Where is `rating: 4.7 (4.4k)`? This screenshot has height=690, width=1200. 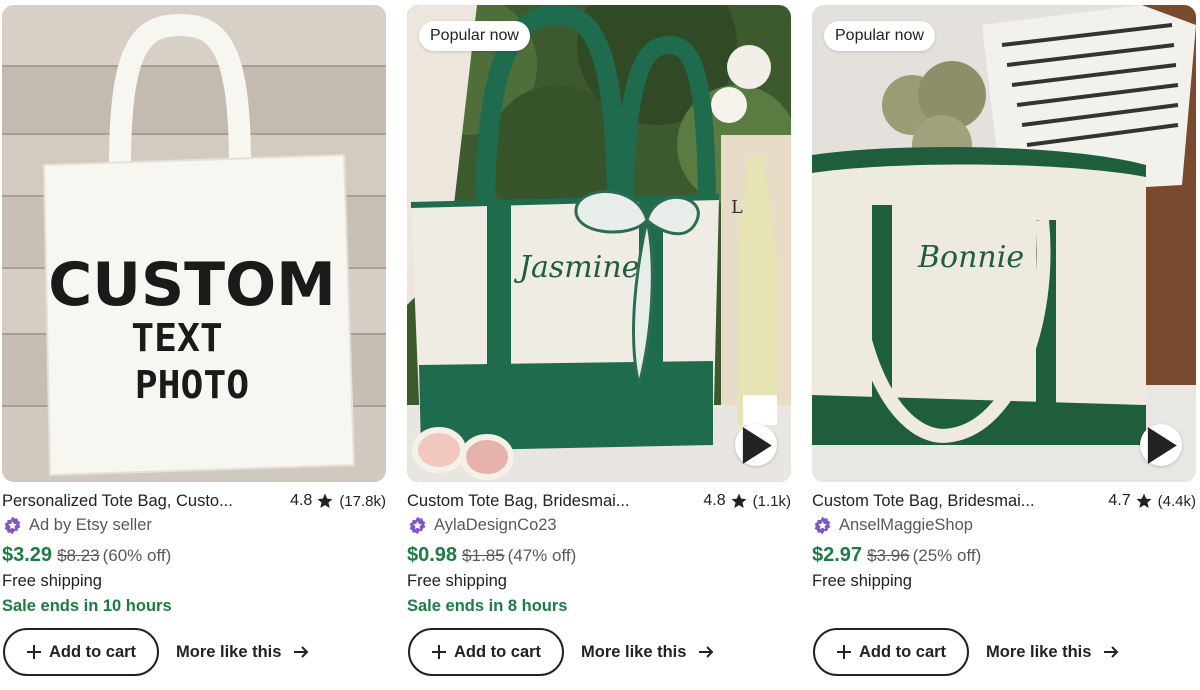
rating: 4.7 (4.4k) is located at coordinates (1152, 501).